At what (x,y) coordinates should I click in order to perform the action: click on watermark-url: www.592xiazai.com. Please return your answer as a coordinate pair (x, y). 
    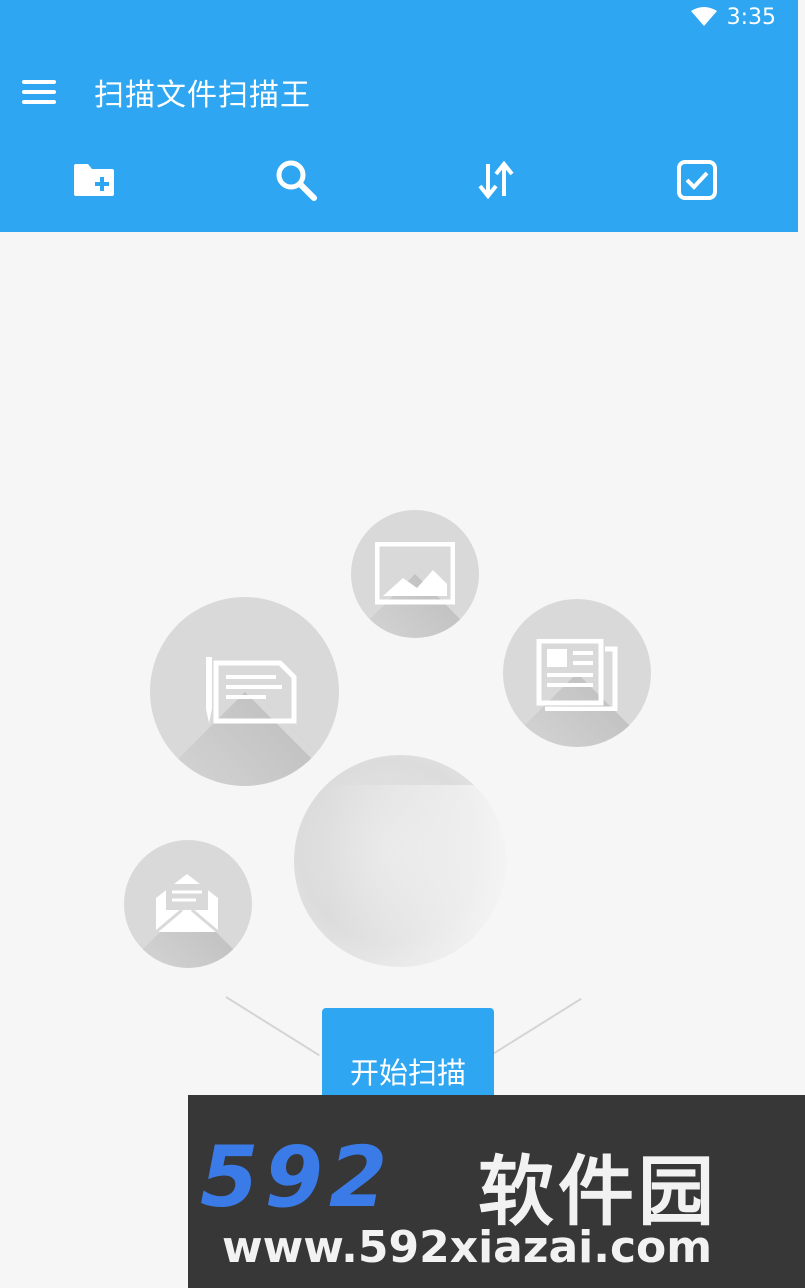
    Looking at the image, I should click on (467, 1247).